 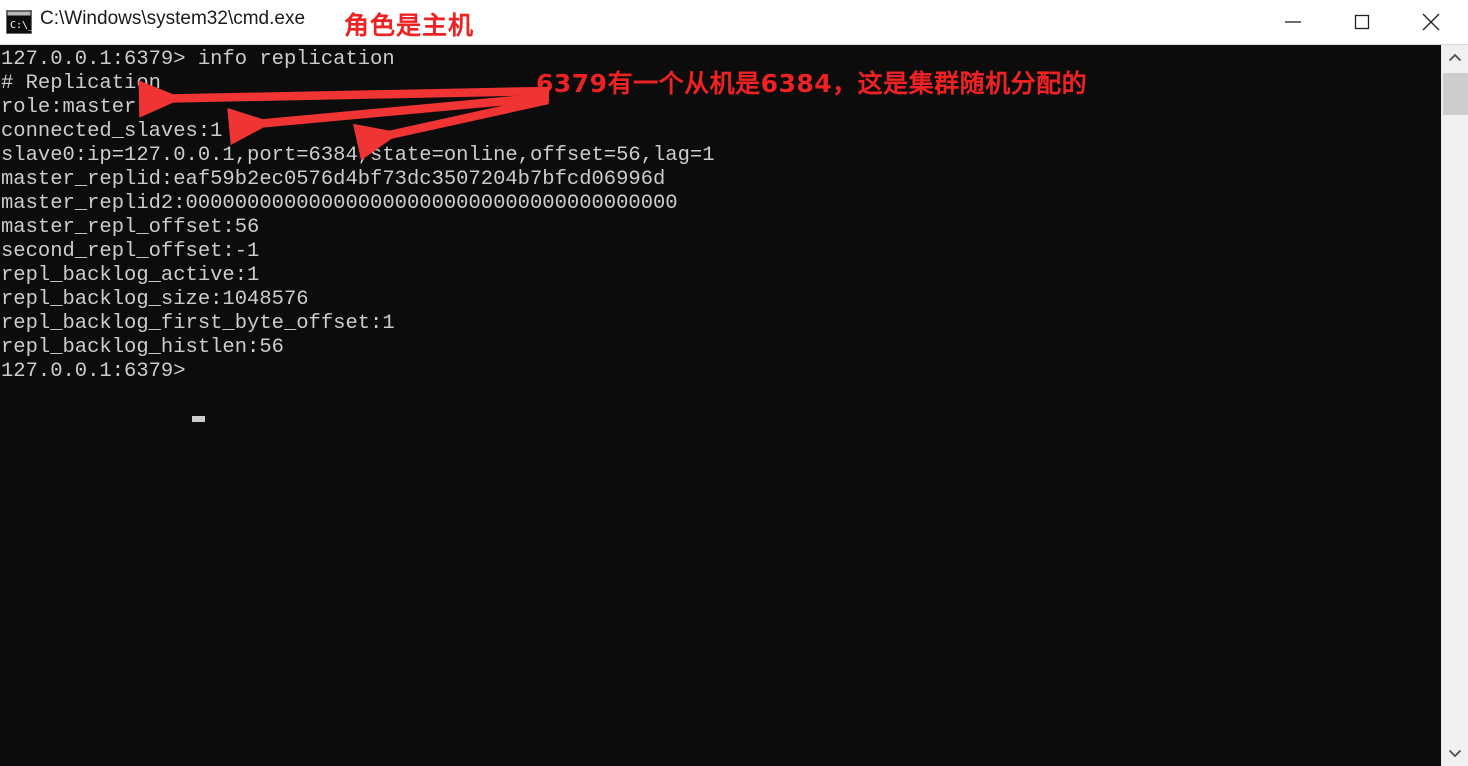 I want to click on scrollbar-thumb, so click(x=1455, y=94).